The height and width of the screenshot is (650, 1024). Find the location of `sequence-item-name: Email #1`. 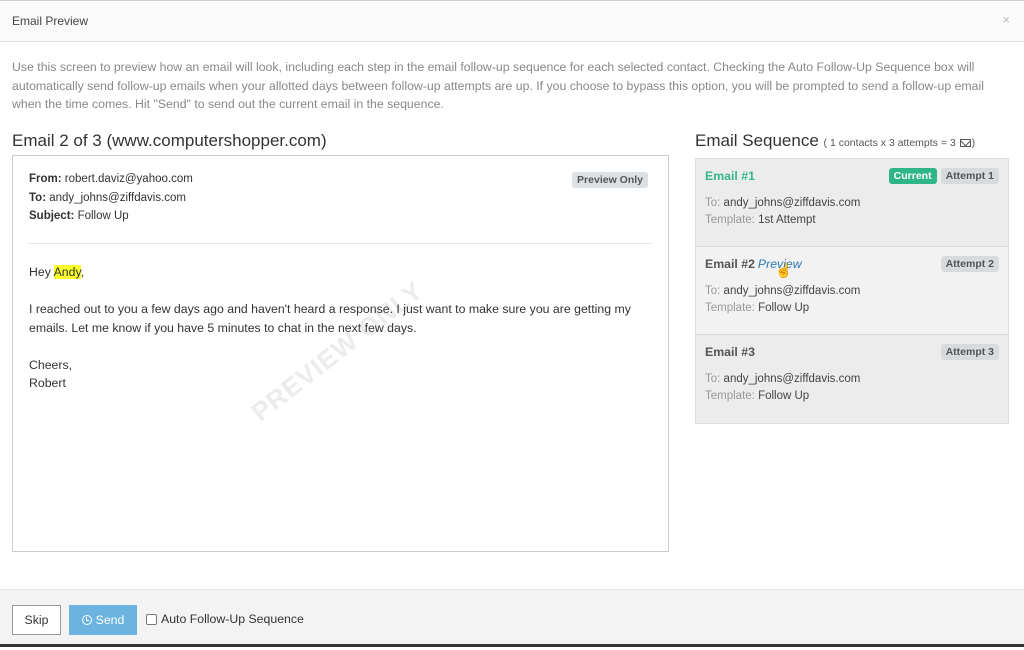

sequence-item-name: Email #1 is located at coordinates (730, 176).